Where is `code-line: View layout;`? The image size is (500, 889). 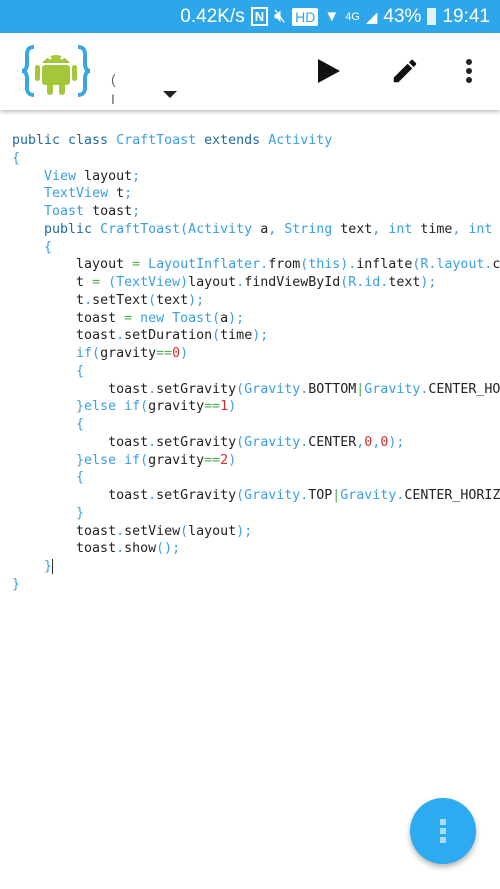 code-line: View layout; is located at coordinates (256, 177).